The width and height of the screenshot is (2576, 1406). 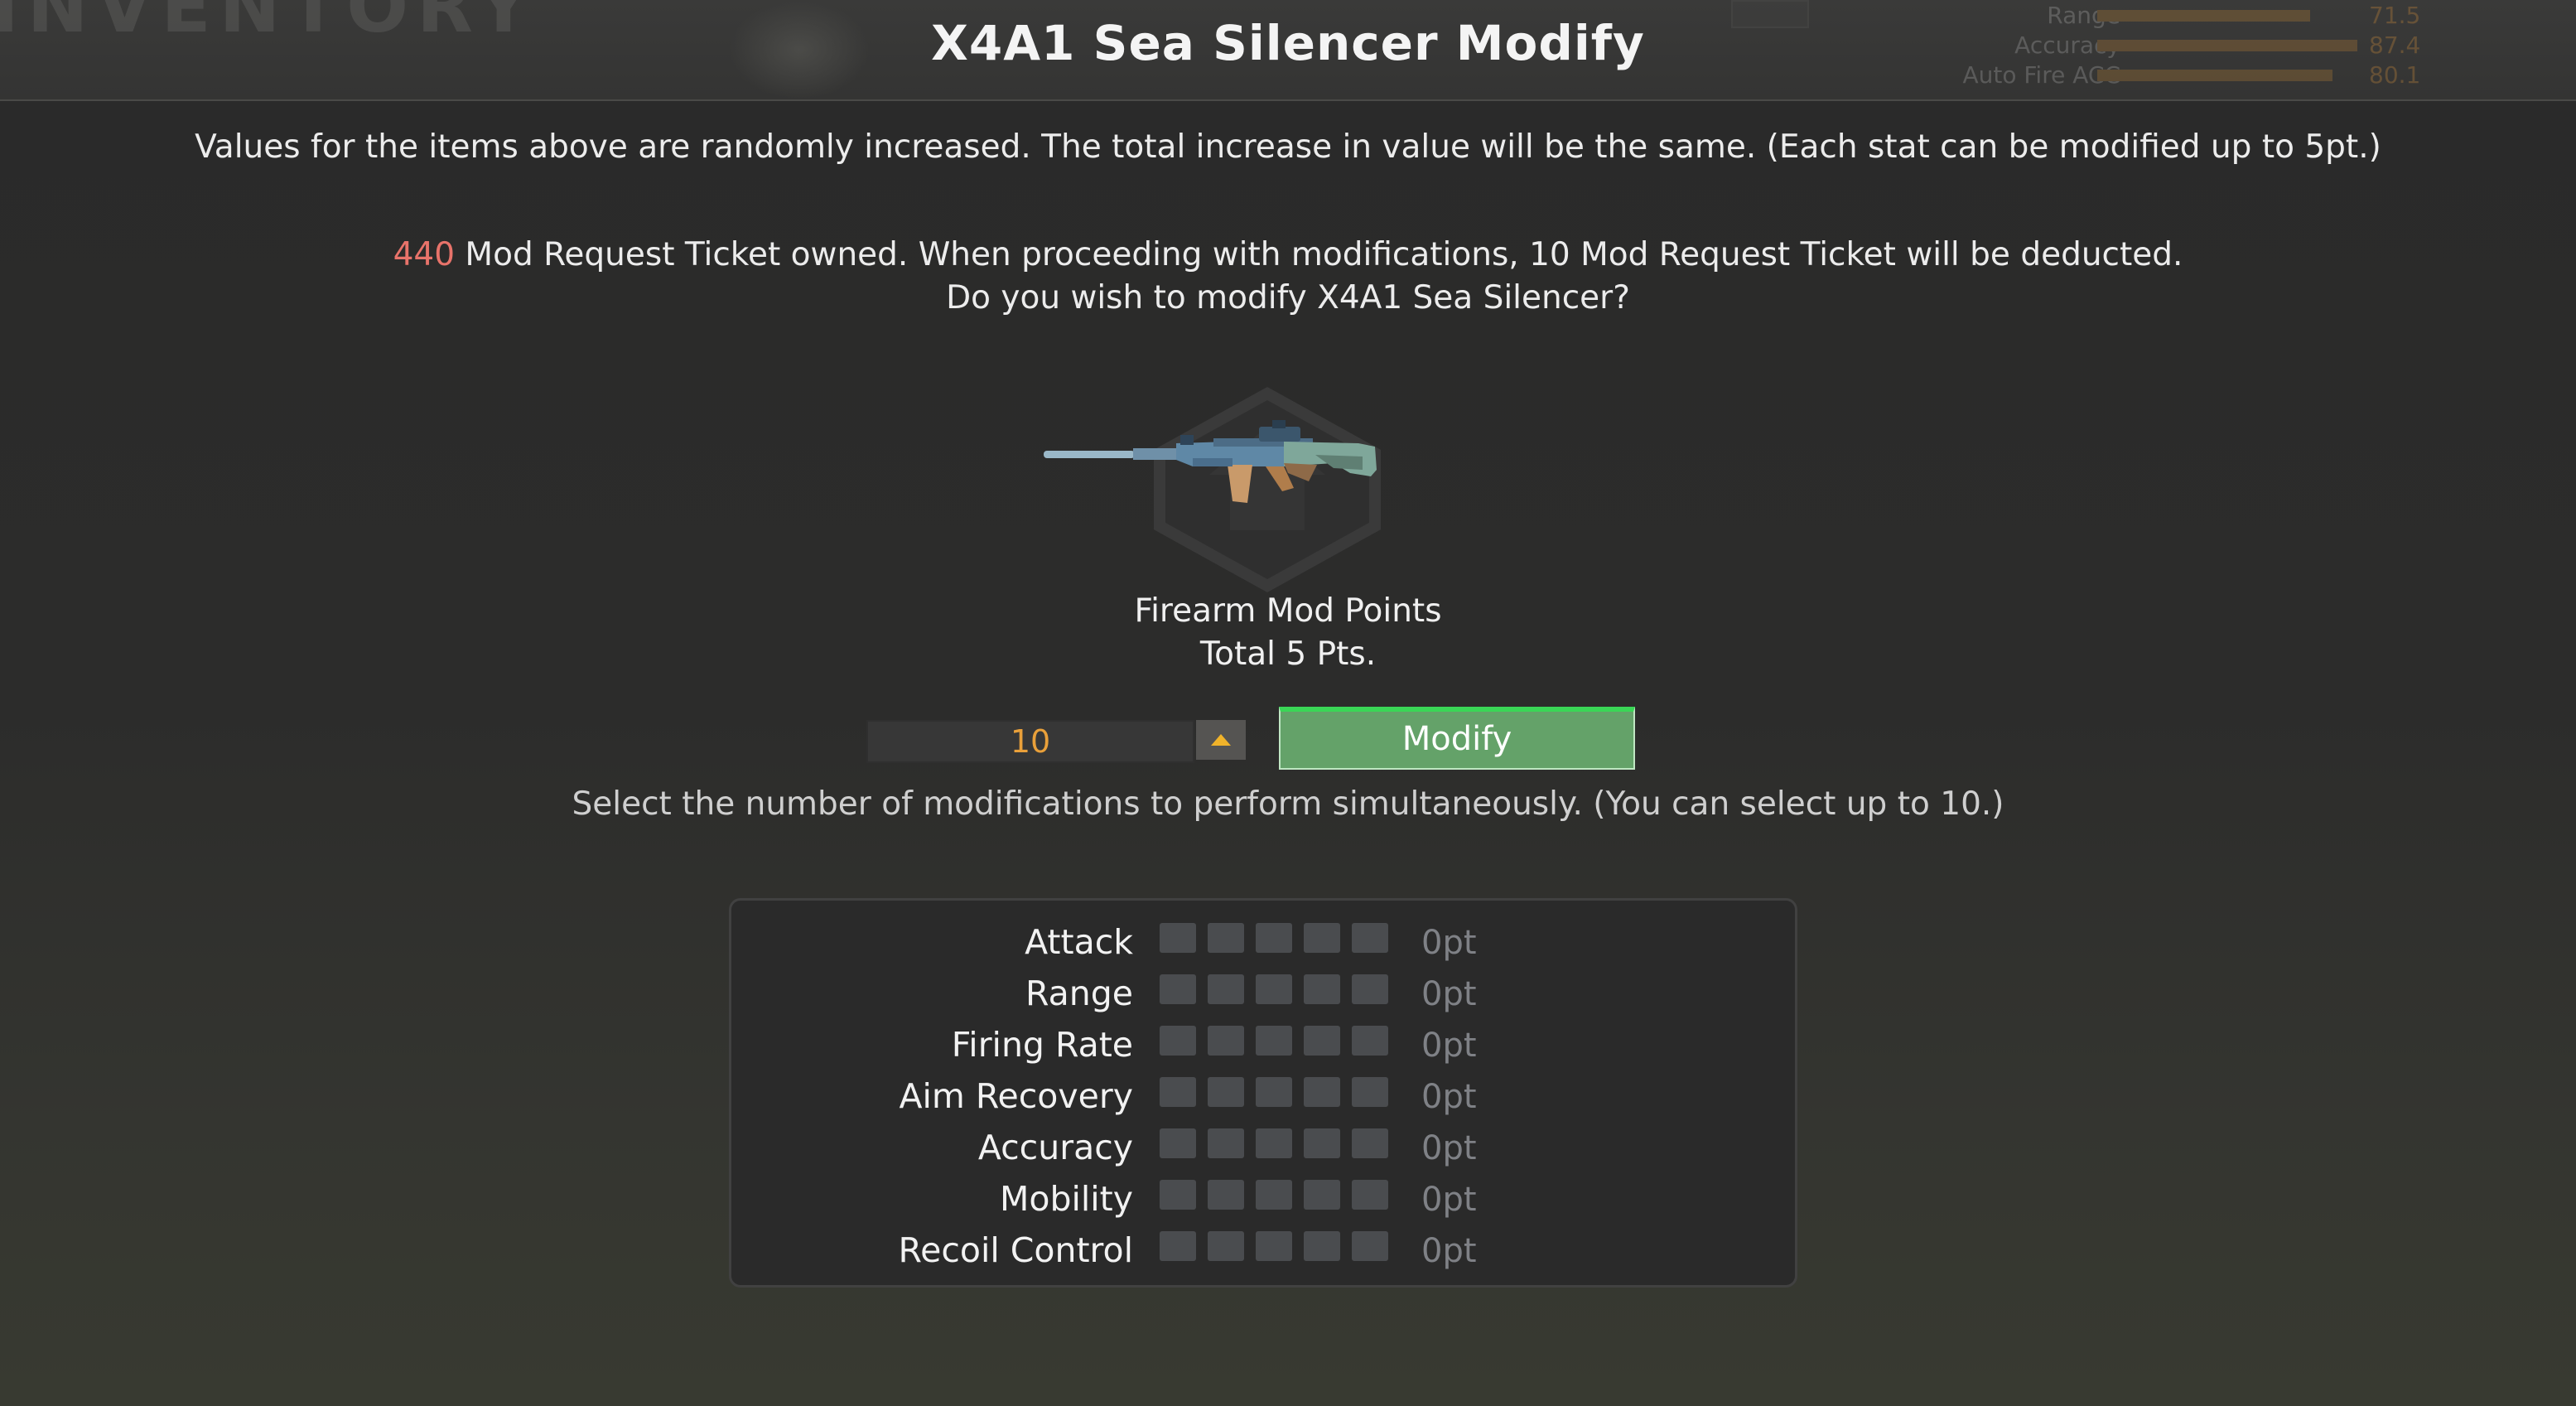 I want to click on stat-row: Recoil Control 0pt, so click(x=1265, y=1248).